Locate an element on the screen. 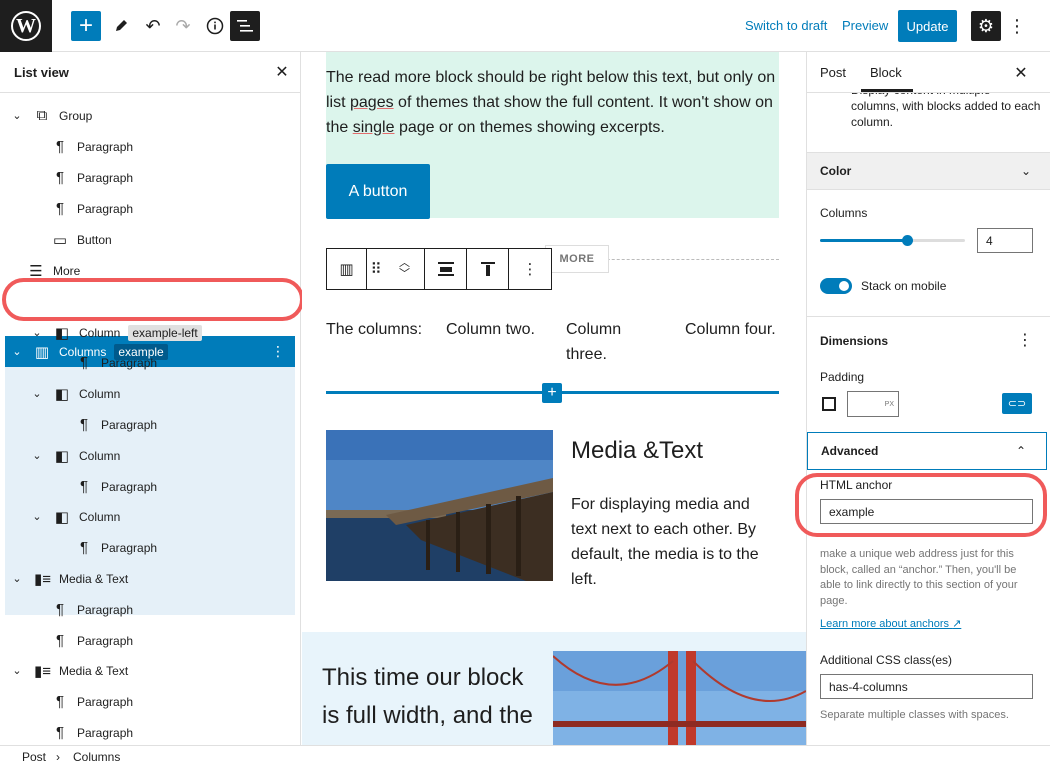  tab-block: Block is located at coordinates (886, 72).